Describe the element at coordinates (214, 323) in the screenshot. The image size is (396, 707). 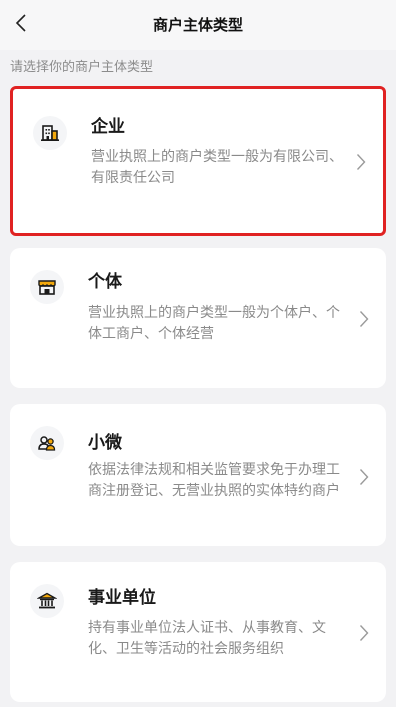
I see `option-description: 营业执照上的商户类型一般为个体户、个体工商户、个体经营` at that location.